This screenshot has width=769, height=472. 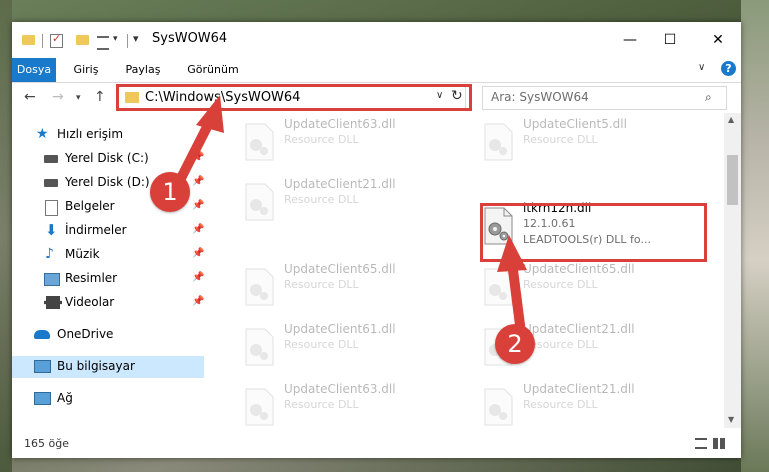 What do you see at coordinates (96, 230) in the screenshot?
I see `sidebar-item-label: İndirmeler` at bounding box center [96, 230].